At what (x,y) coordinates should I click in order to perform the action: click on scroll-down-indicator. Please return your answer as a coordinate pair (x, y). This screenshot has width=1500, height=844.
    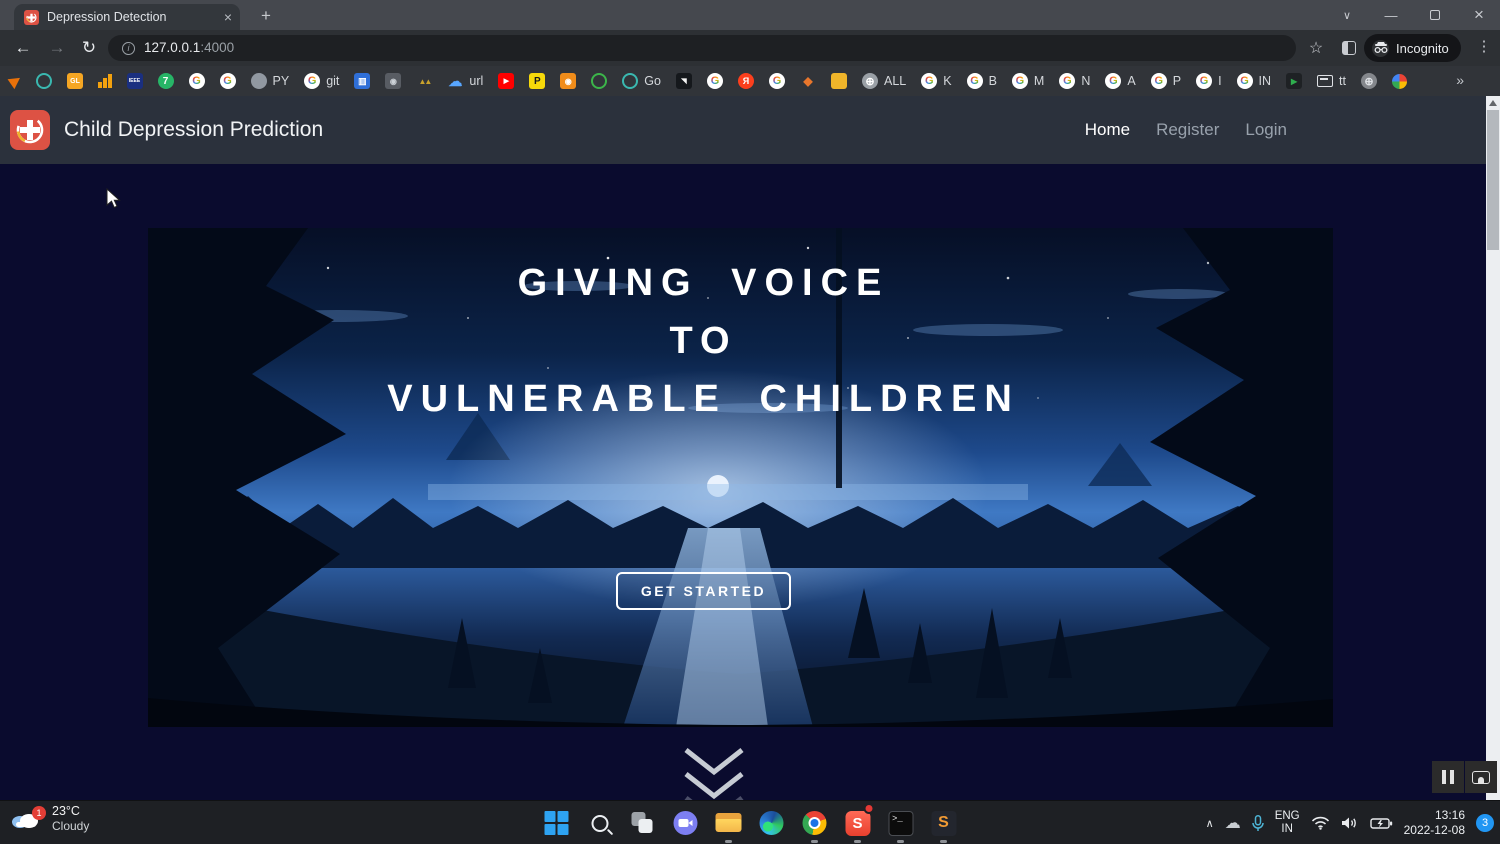
    Looking at the image, I should click on (714, 772).